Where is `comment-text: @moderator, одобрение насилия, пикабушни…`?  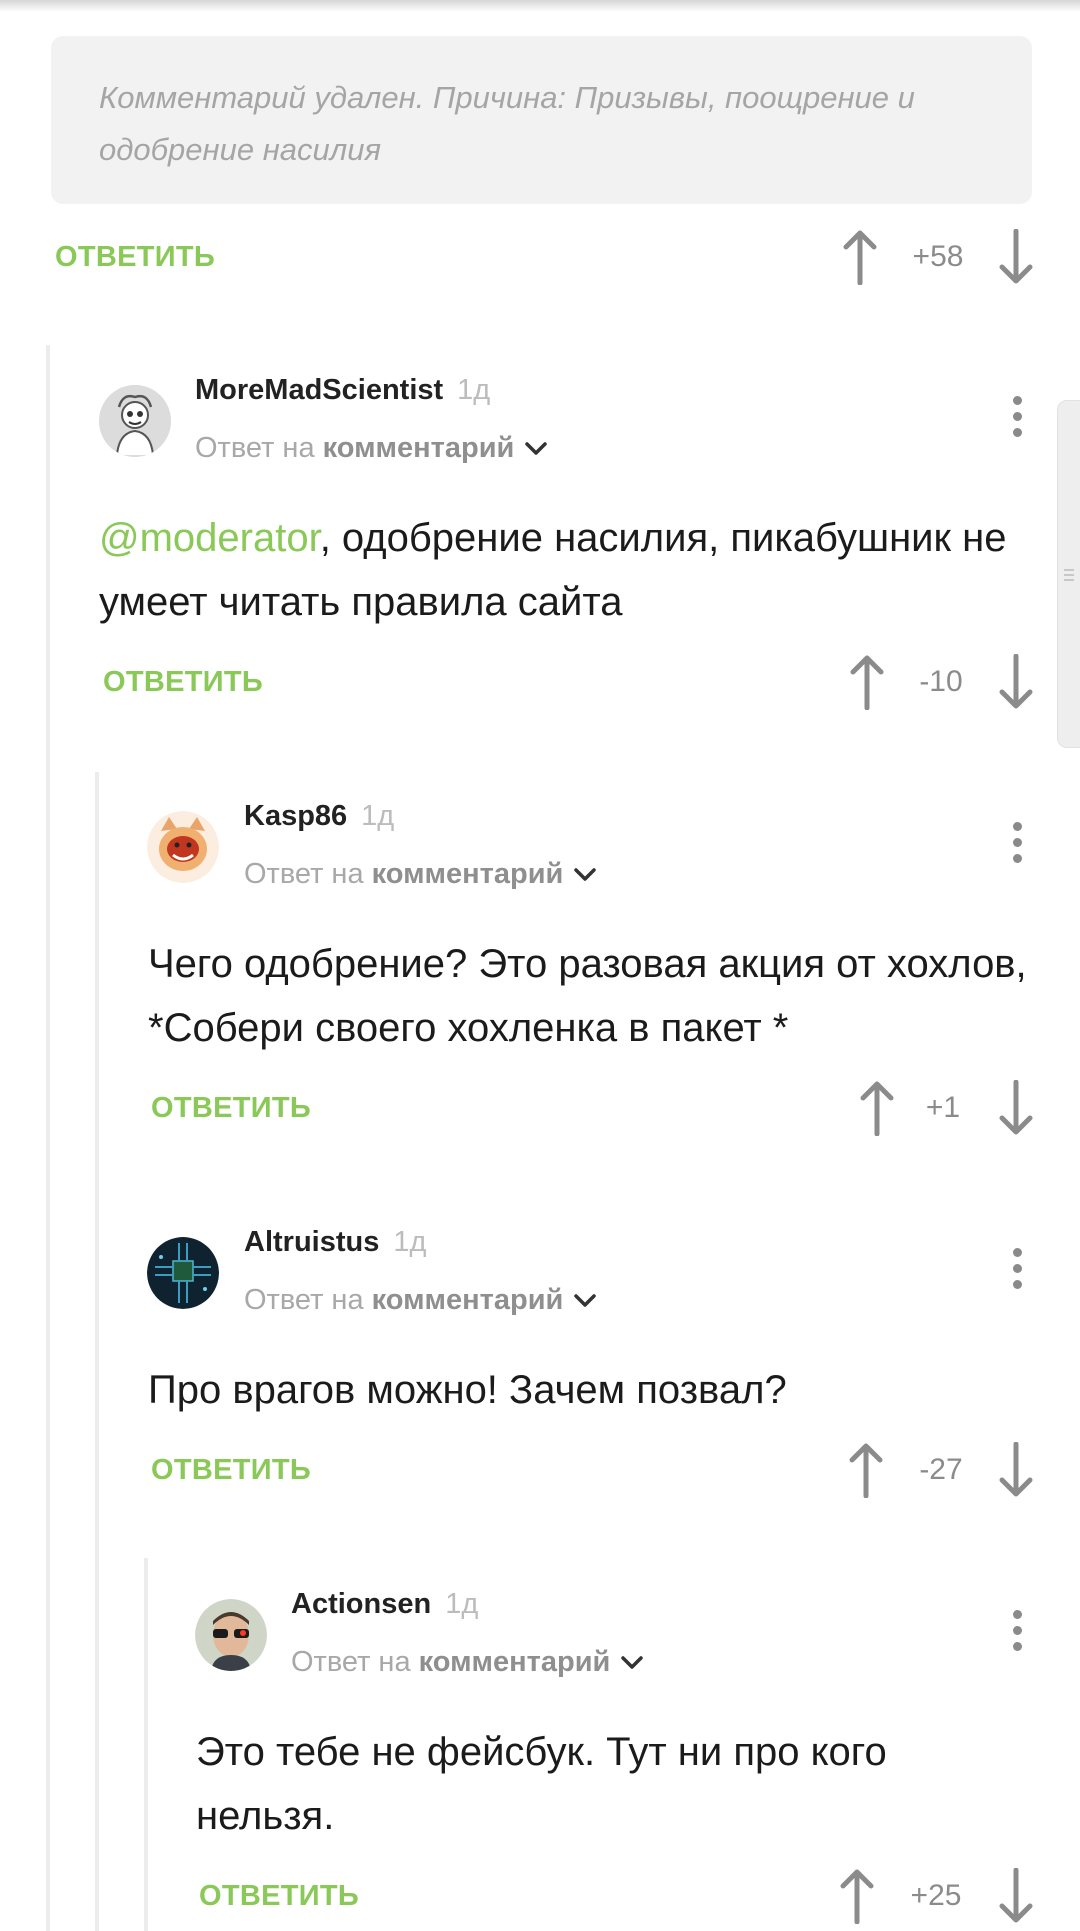 comment-text: @moderator, одобрение насилия, пикабушни… is located at coordinates (559, 570).